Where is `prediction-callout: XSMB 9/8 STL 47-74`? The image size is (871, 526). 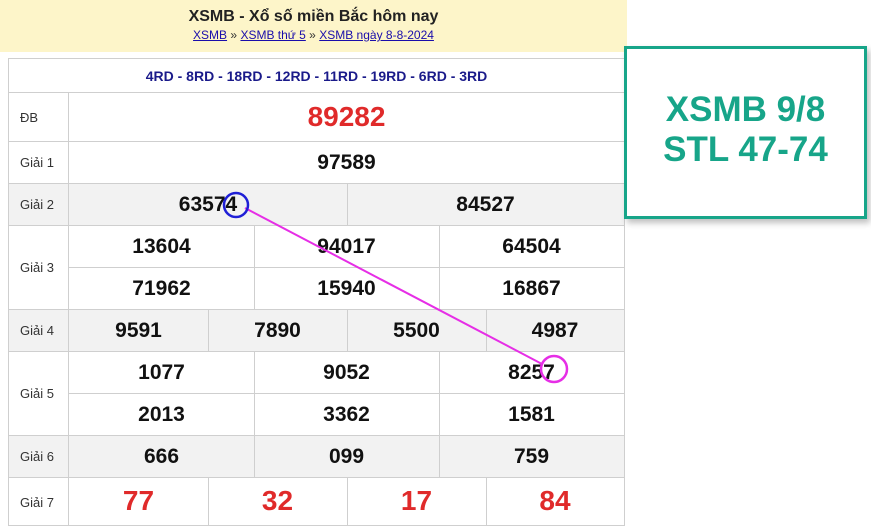 prediction-callout: XSMB 9/8 STL 47-74 is located at coordinates (745, 132).